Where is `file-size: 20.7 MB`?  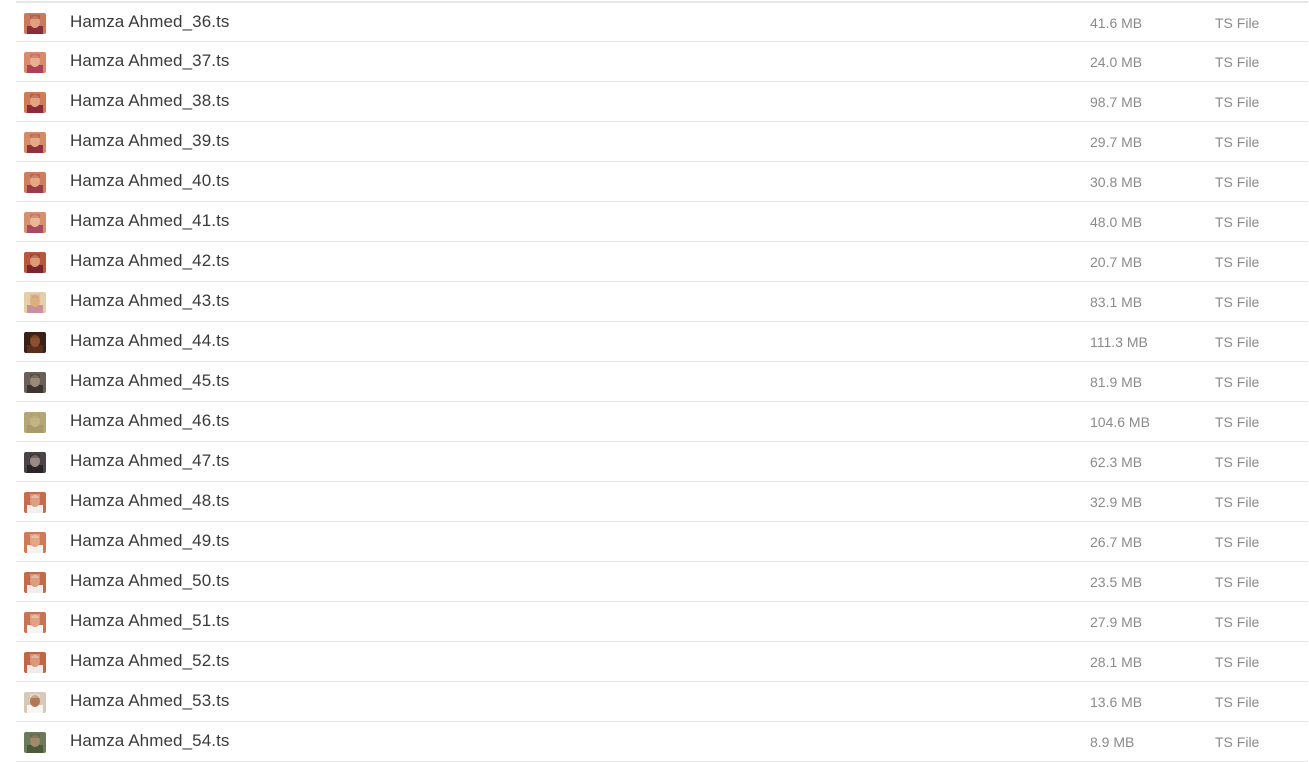
file-size: 20.7 MB is located at coordinates (1116, 262).